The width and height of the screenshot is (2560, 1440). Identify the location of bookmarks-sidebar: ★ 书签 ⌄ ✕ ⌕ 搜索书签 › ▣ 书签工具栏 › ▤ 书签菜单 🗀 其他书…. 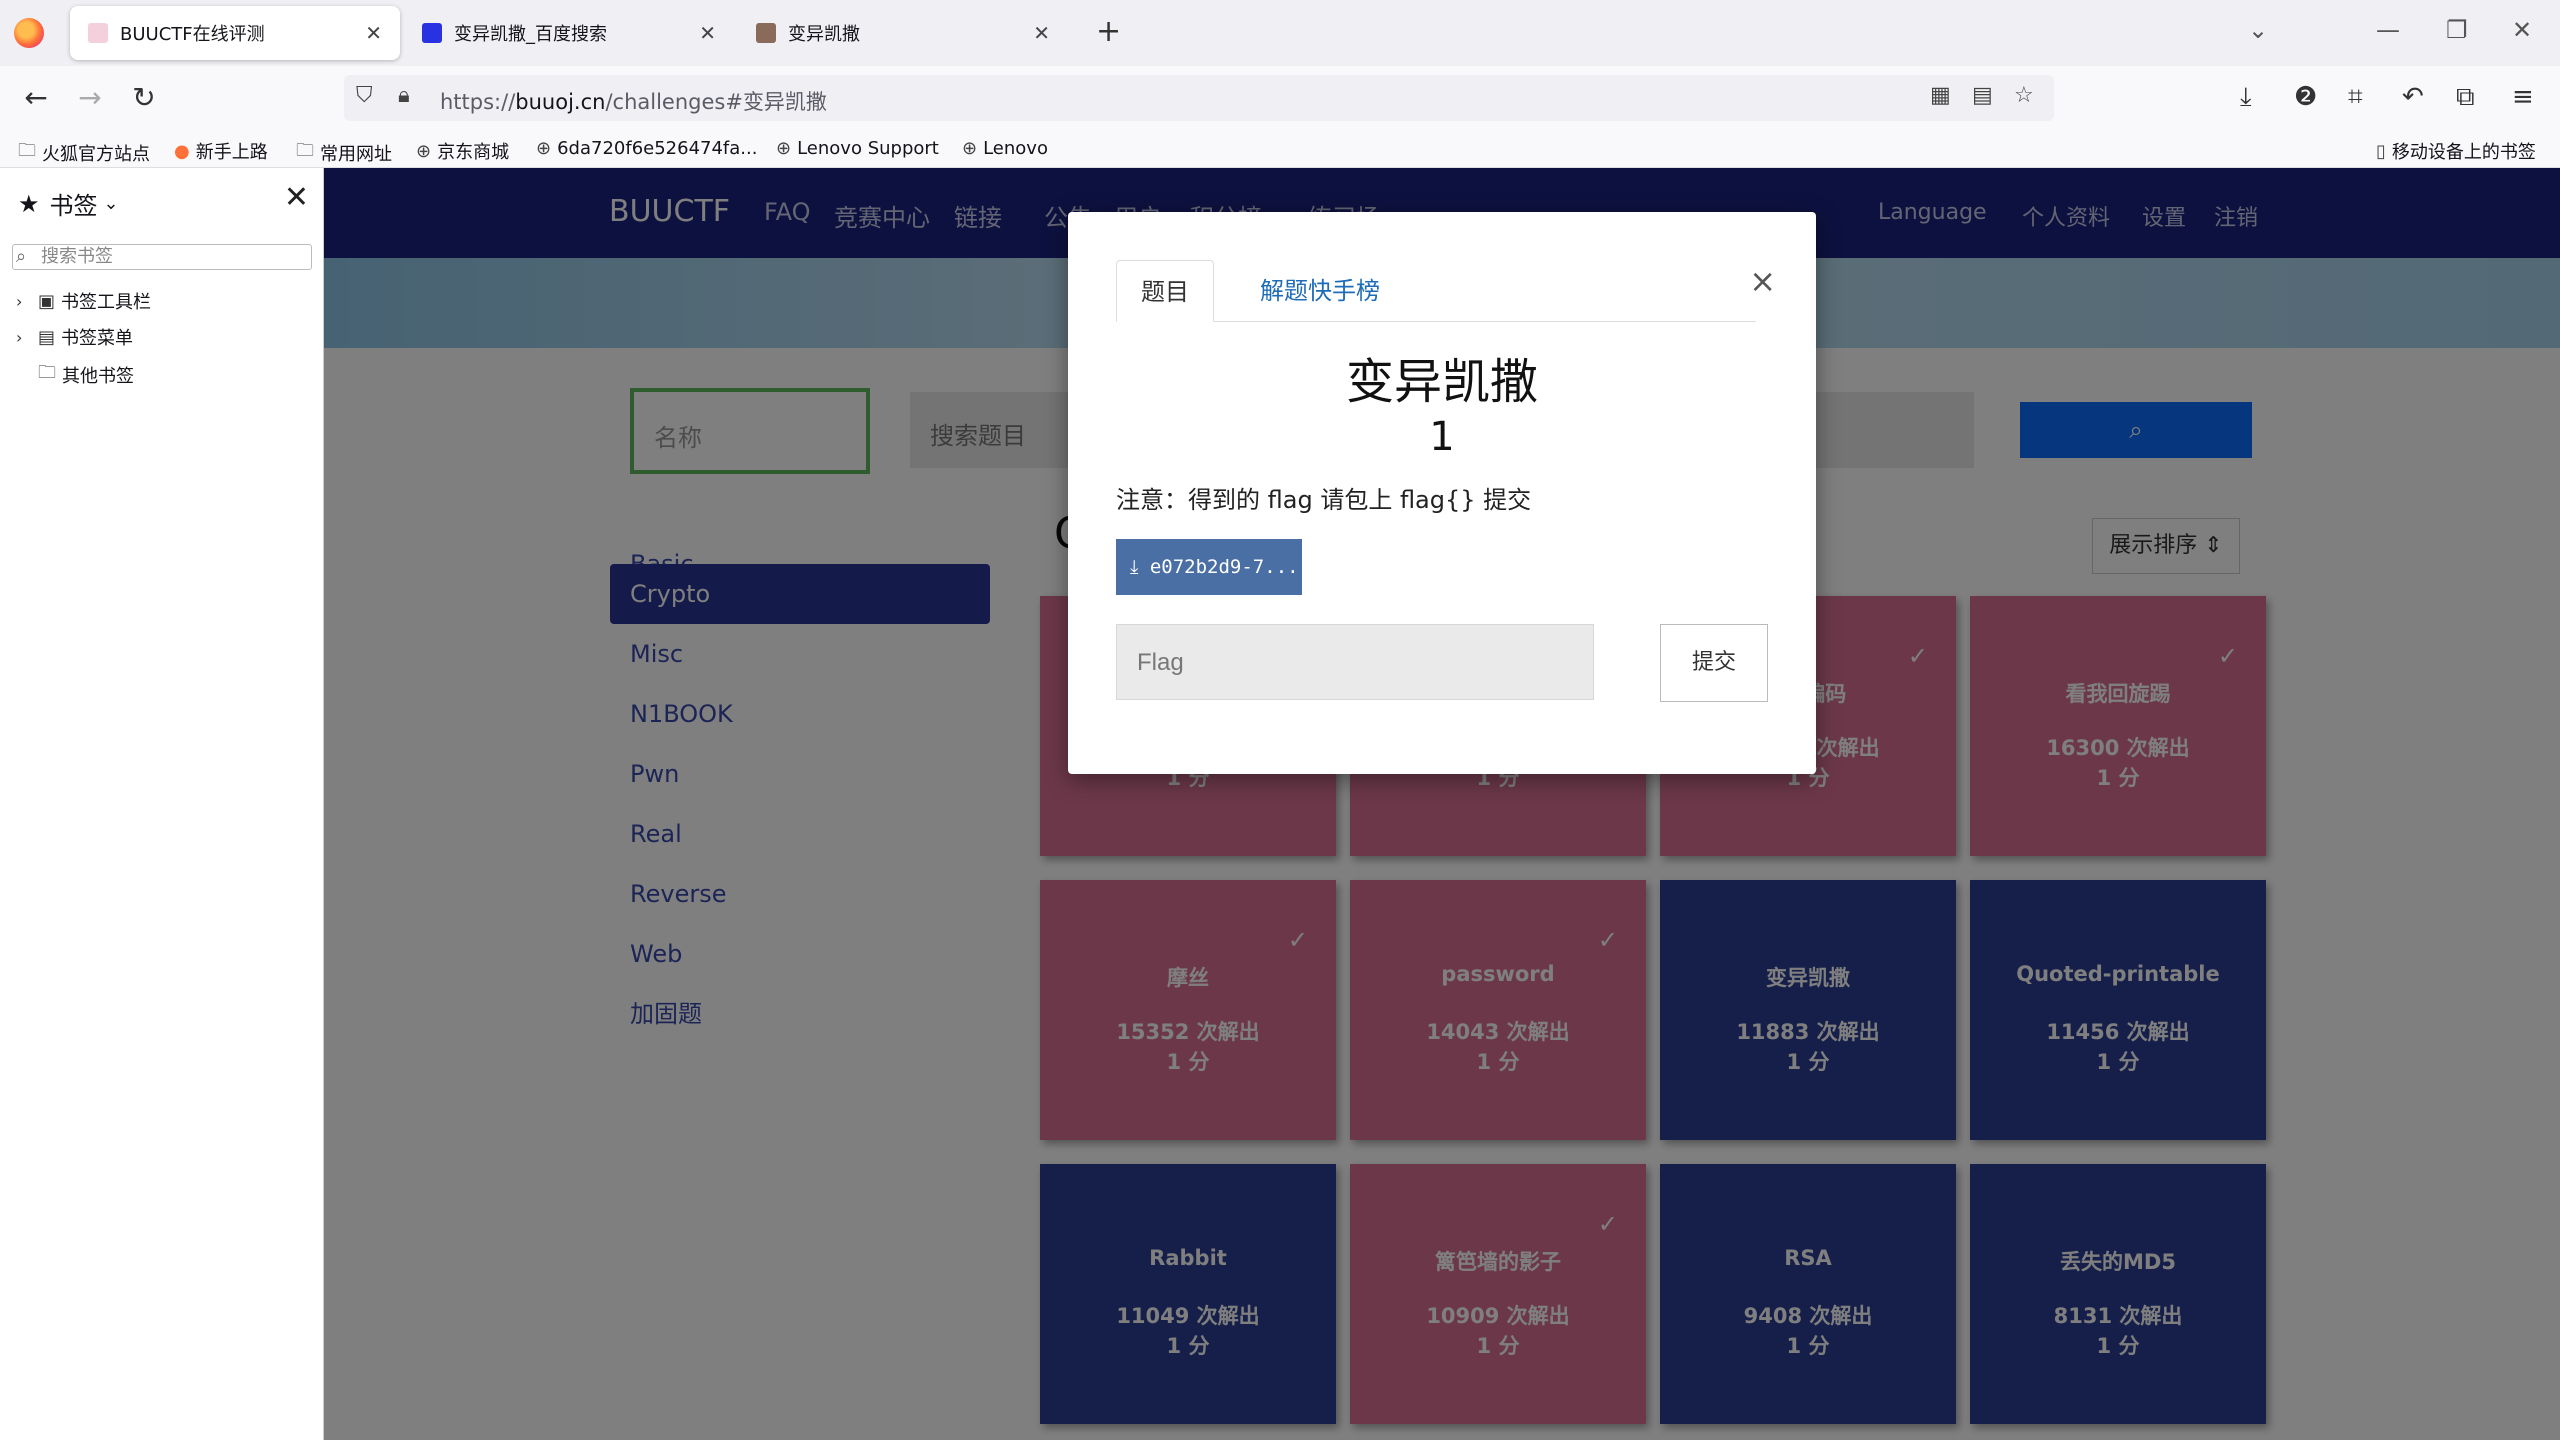
(162, 804).